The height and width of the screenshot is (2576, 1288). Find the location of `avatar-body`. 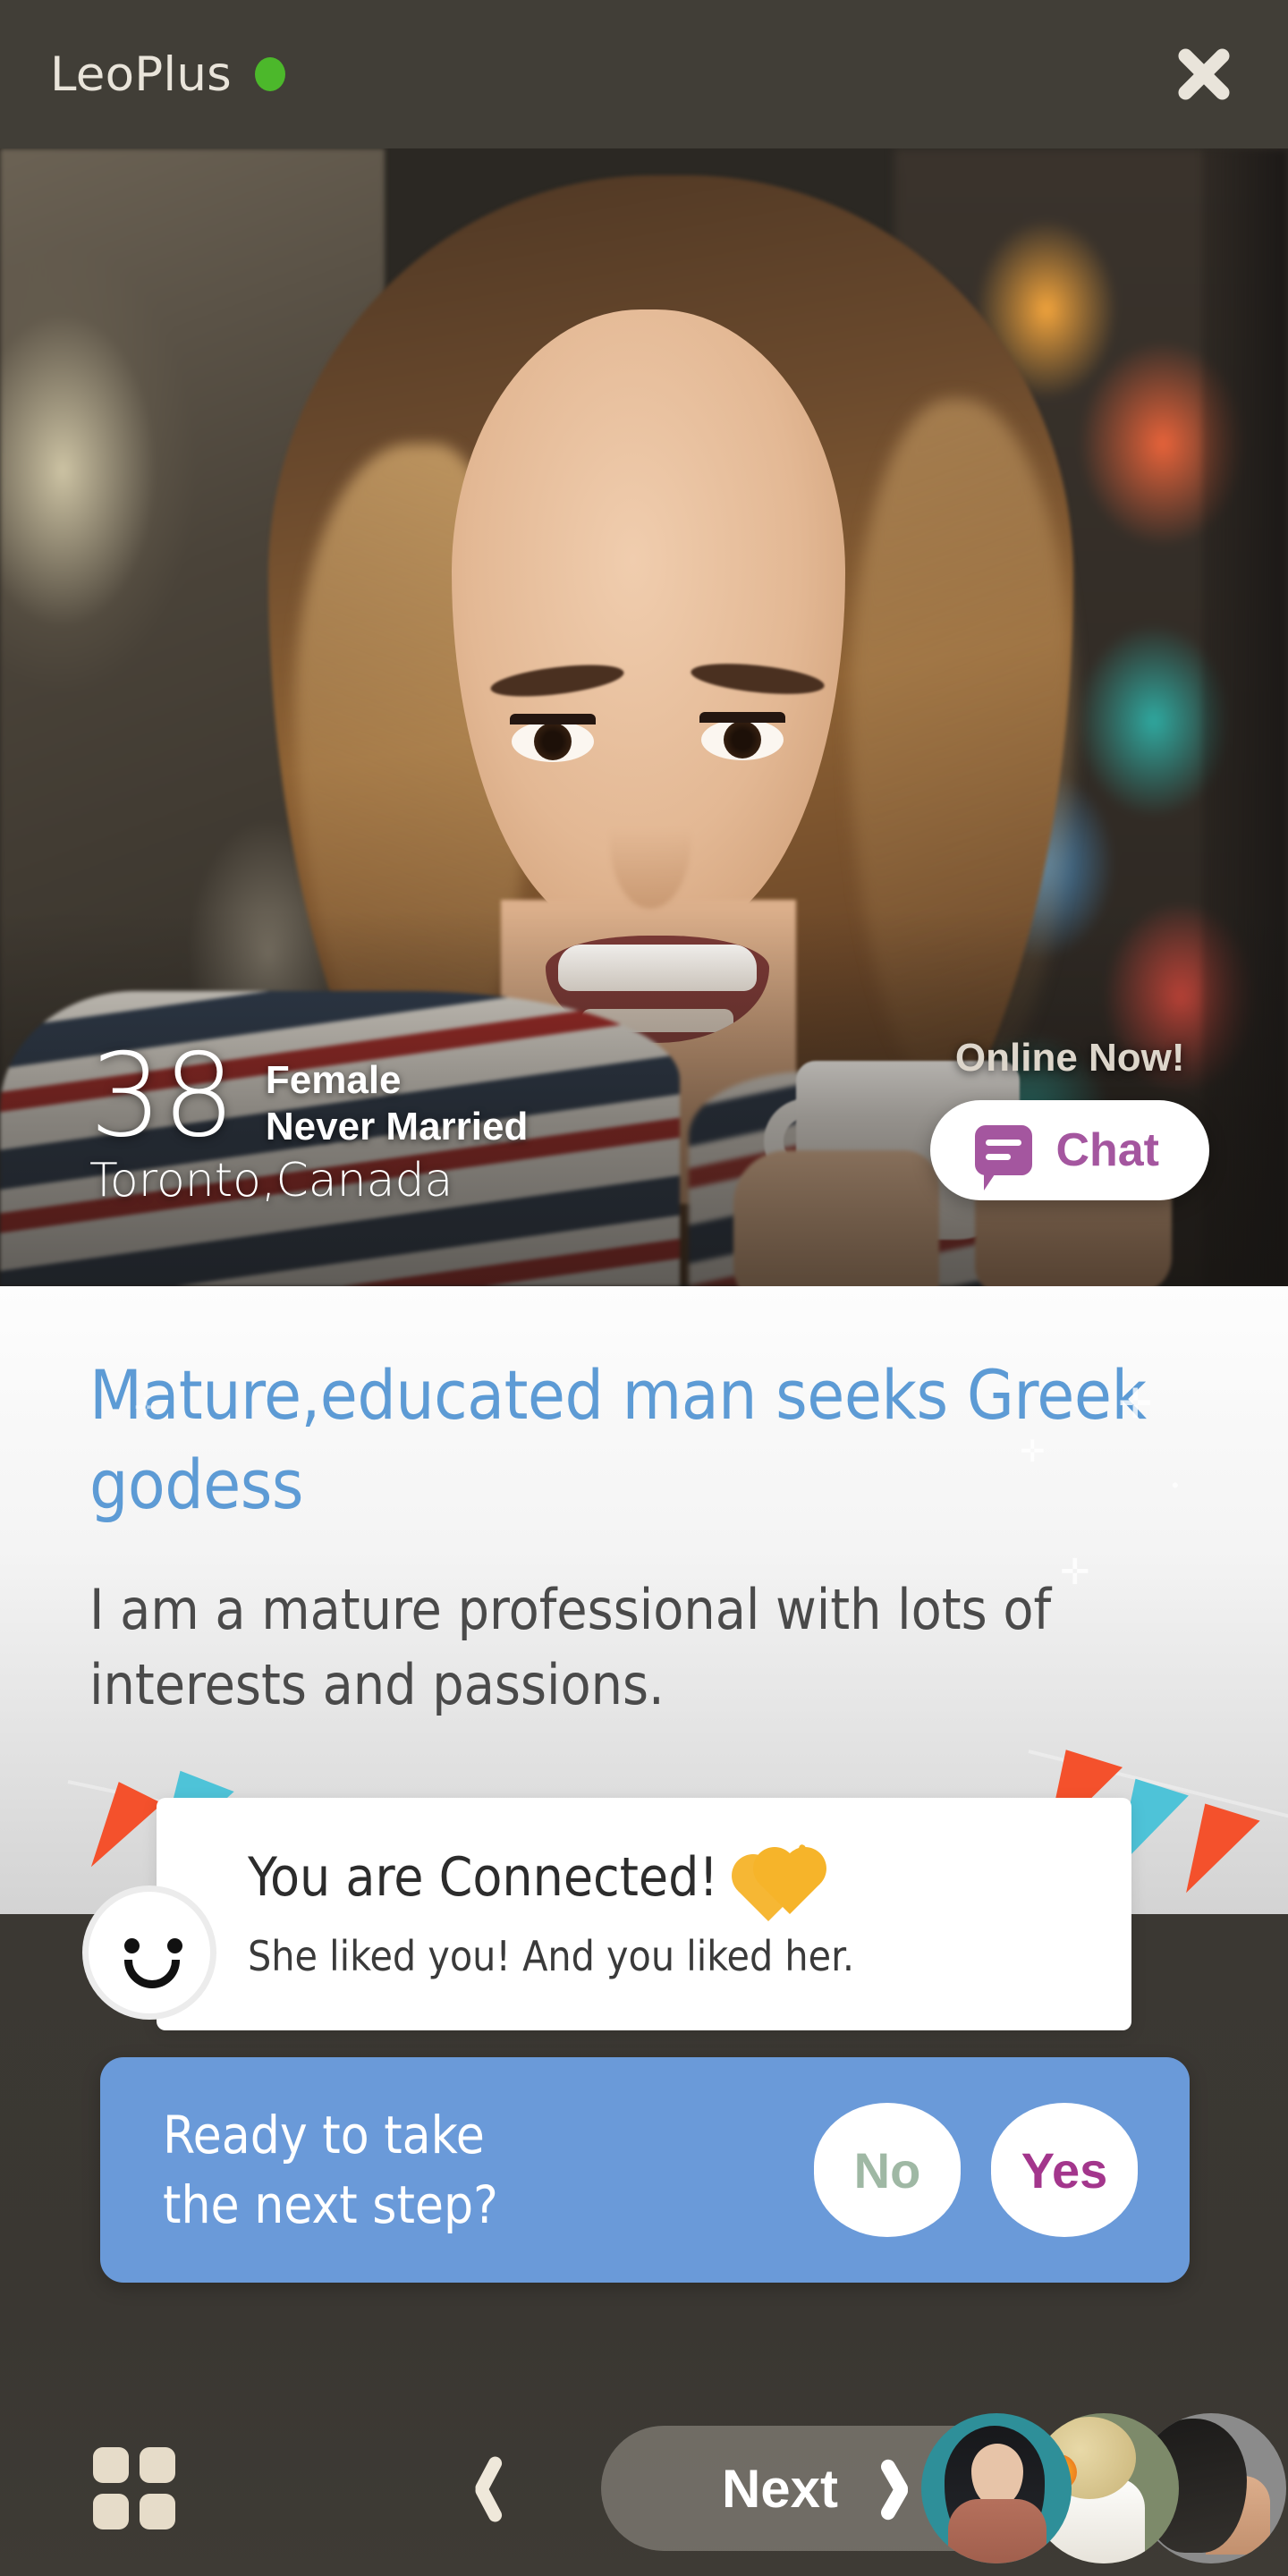

avatar-body is located at coordinates (997, 2531).